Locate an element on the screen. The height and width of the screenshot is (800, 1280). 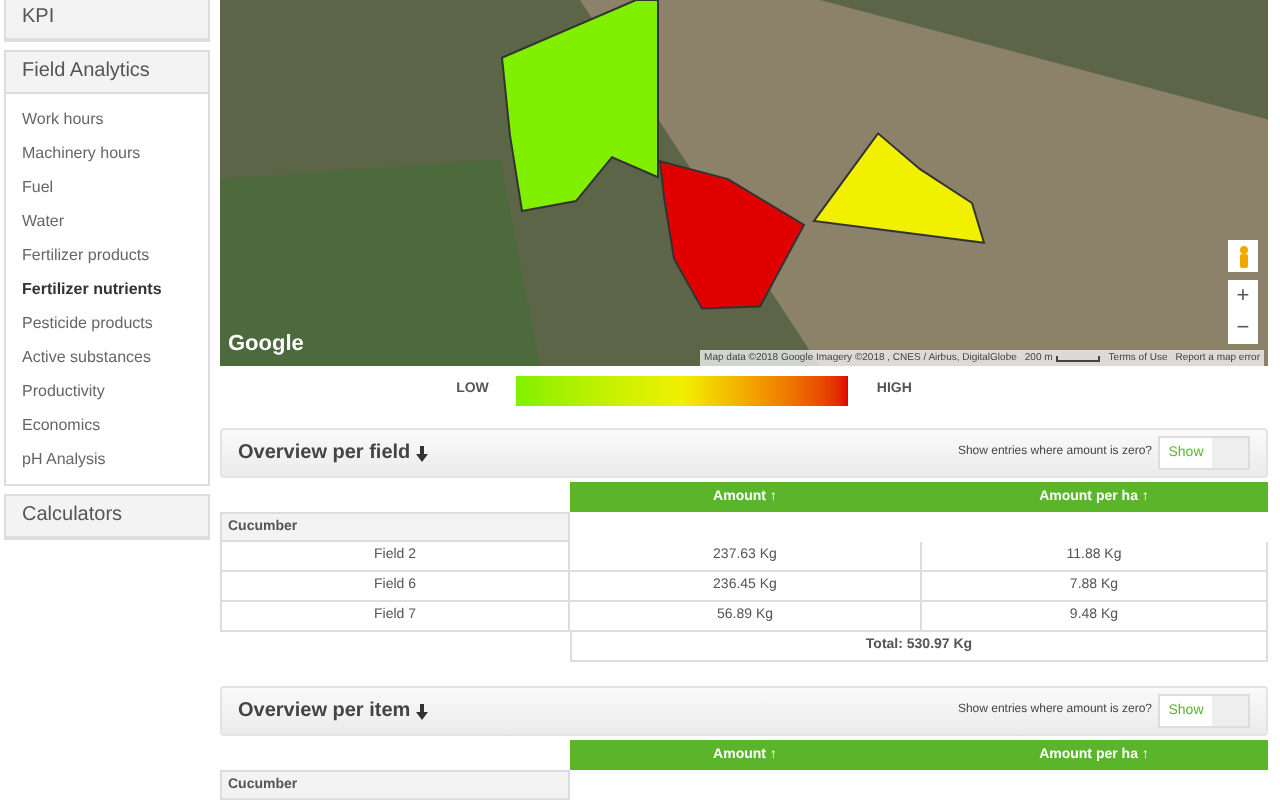
sidebar-item: Fertilizer nutrients is located at coordinates (107, 289).